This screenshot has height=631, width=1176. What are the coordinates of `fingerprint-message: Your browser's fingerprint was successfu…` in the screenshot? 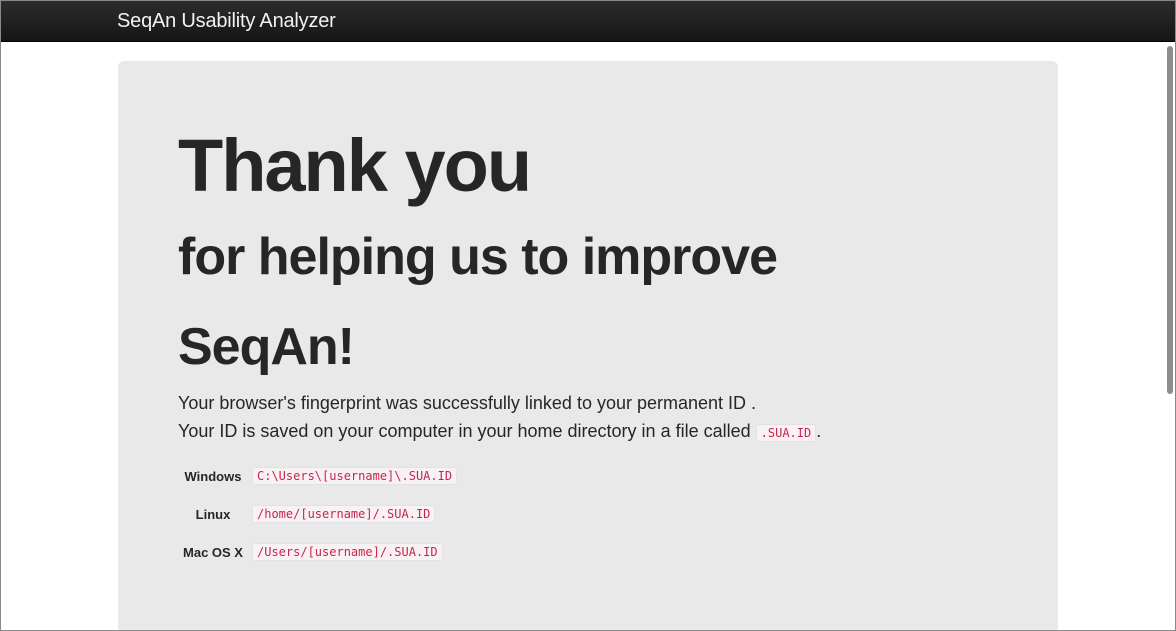 It's located at (467, 403).